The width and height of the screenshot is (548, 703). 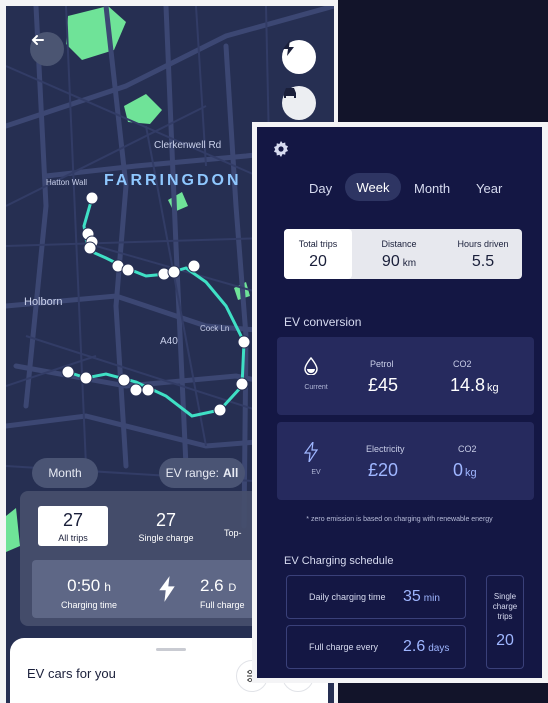 I want to click on single-charge-value: 27, so click(x=166, y=520).